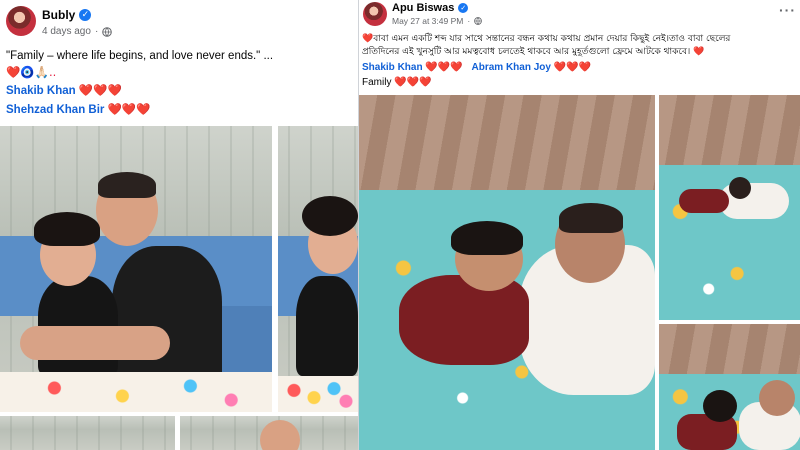 This screenshot has width=800, height=450. What do you see at coordinates (66, 31) in the screenshot?
I see `post-time: 4 days ago` at bounding box center [66, 31].